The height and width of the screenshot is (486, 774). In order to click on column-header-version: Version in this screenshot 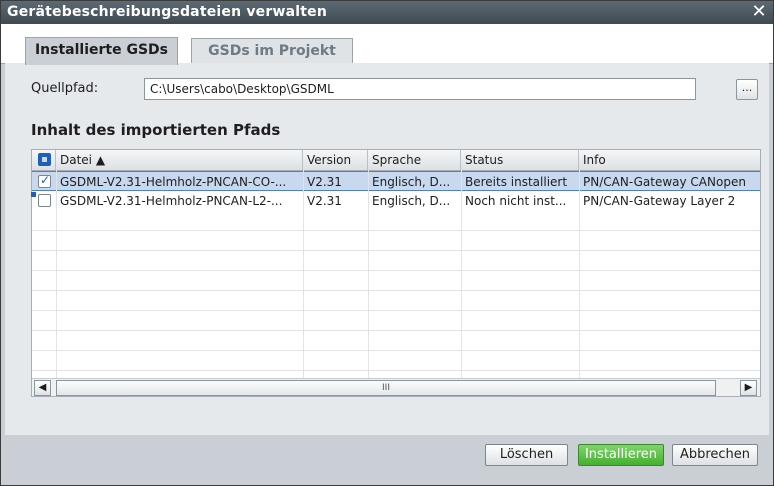, I will do `click(335, 160)`.